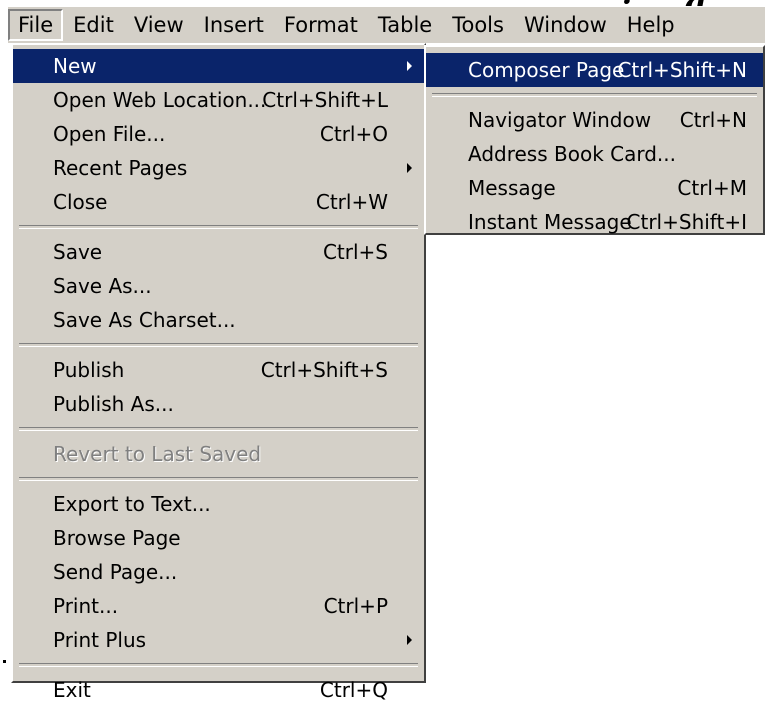 The image size is (765, 707). I want to click on menu-item-label: Exit, so click(72, 690).